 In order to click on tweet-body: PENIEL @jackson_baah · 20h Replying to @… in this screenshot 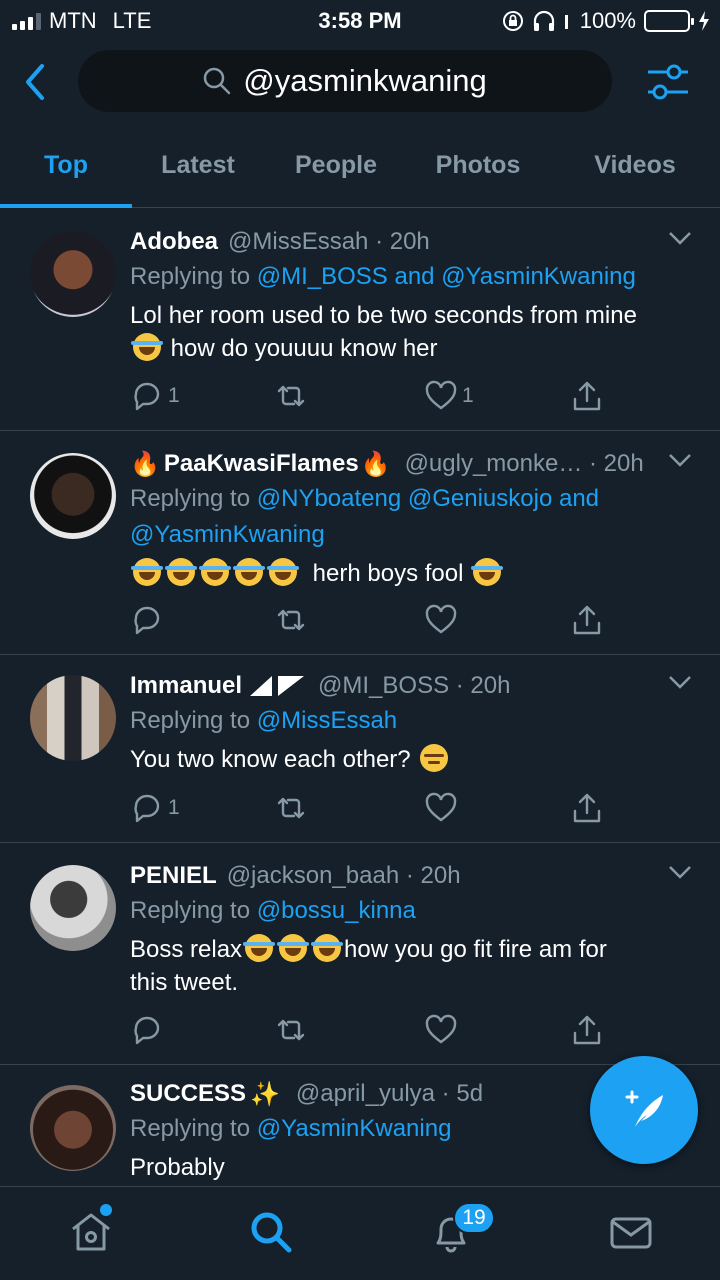, I will do `click(415, 929)`.